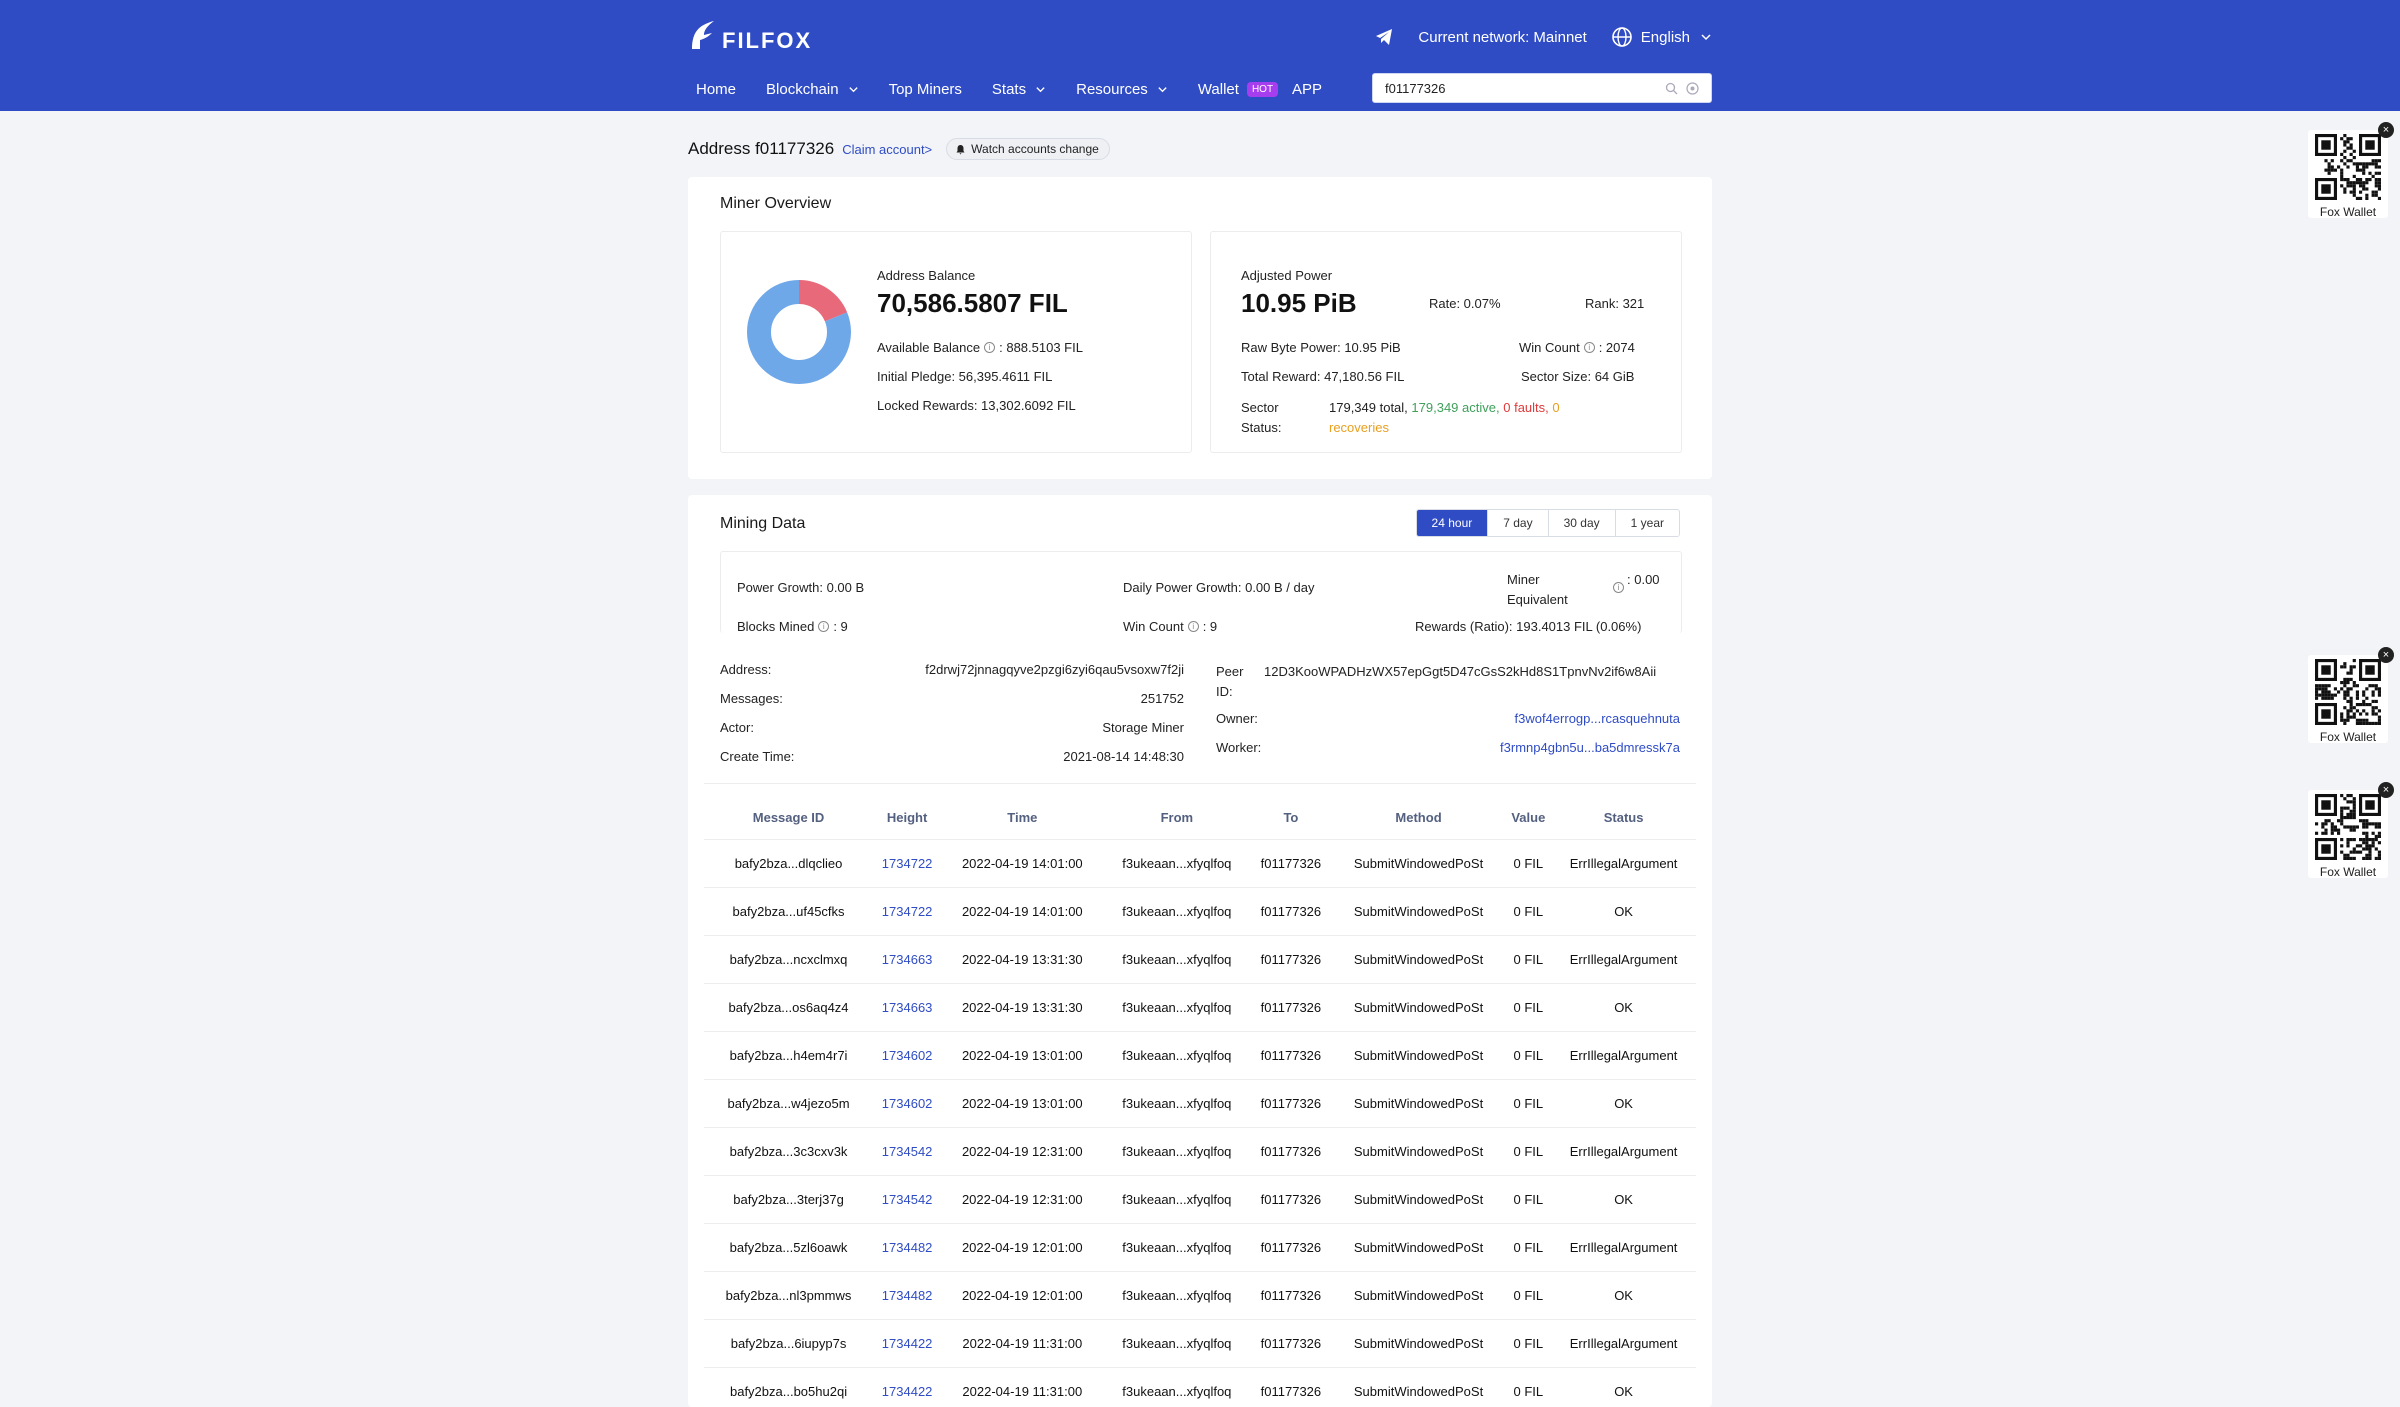  I want to click on message-id-link: bafy2bza...dlqclieo, so click(789, 862).